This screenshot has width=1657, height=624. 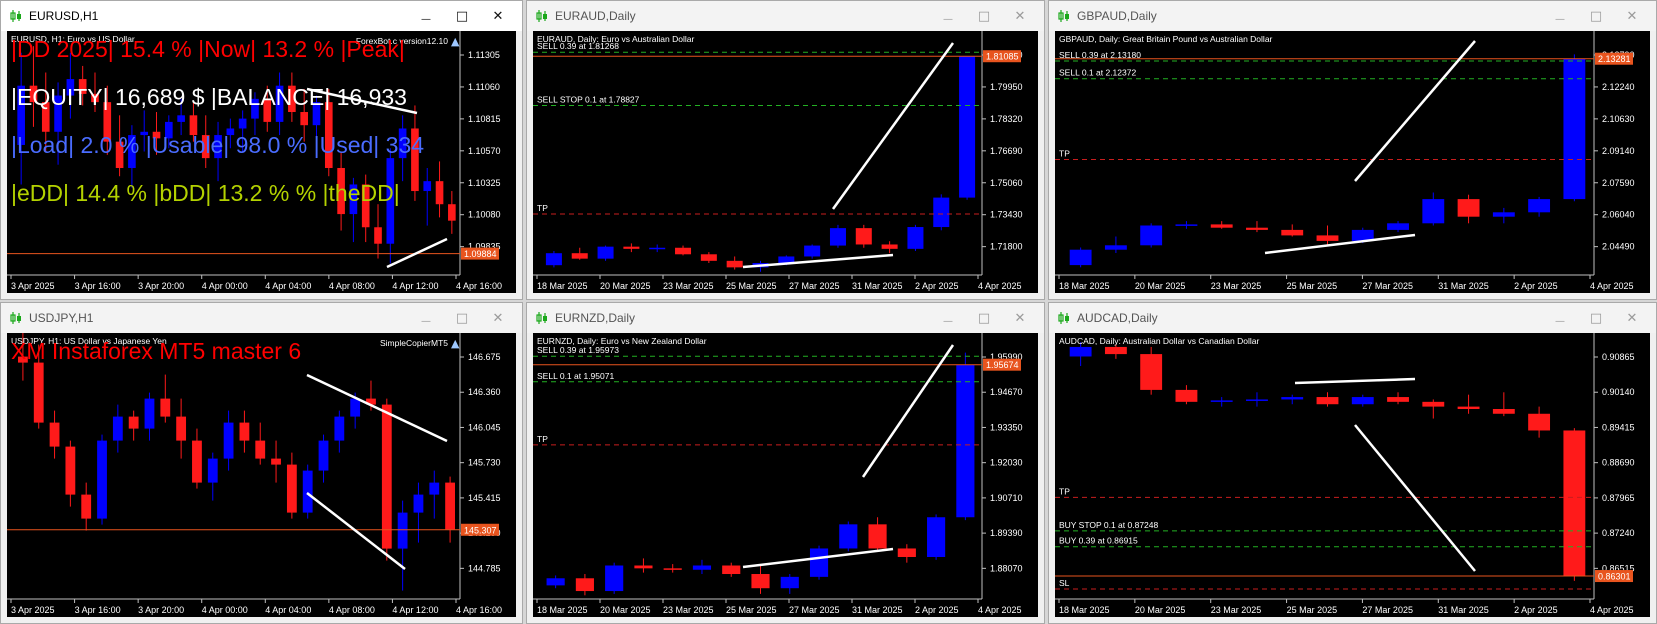 What do you see at coordinates (1352, 318) in the screenshot?
I see `window-titlebar: AUDCAD,Daily — □ ✕` at bounding box center [1352, 318].